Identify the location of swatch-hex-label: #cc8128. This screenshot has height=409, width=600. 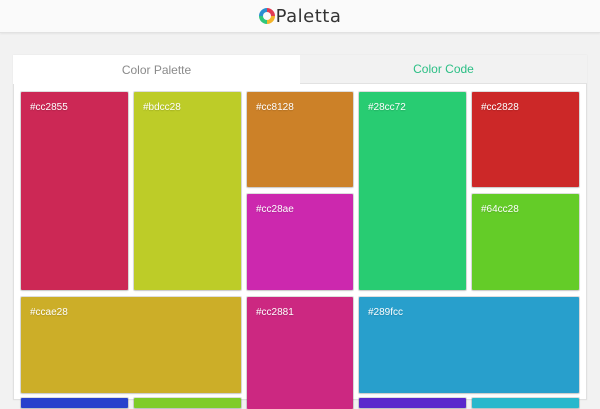
(275, 107).